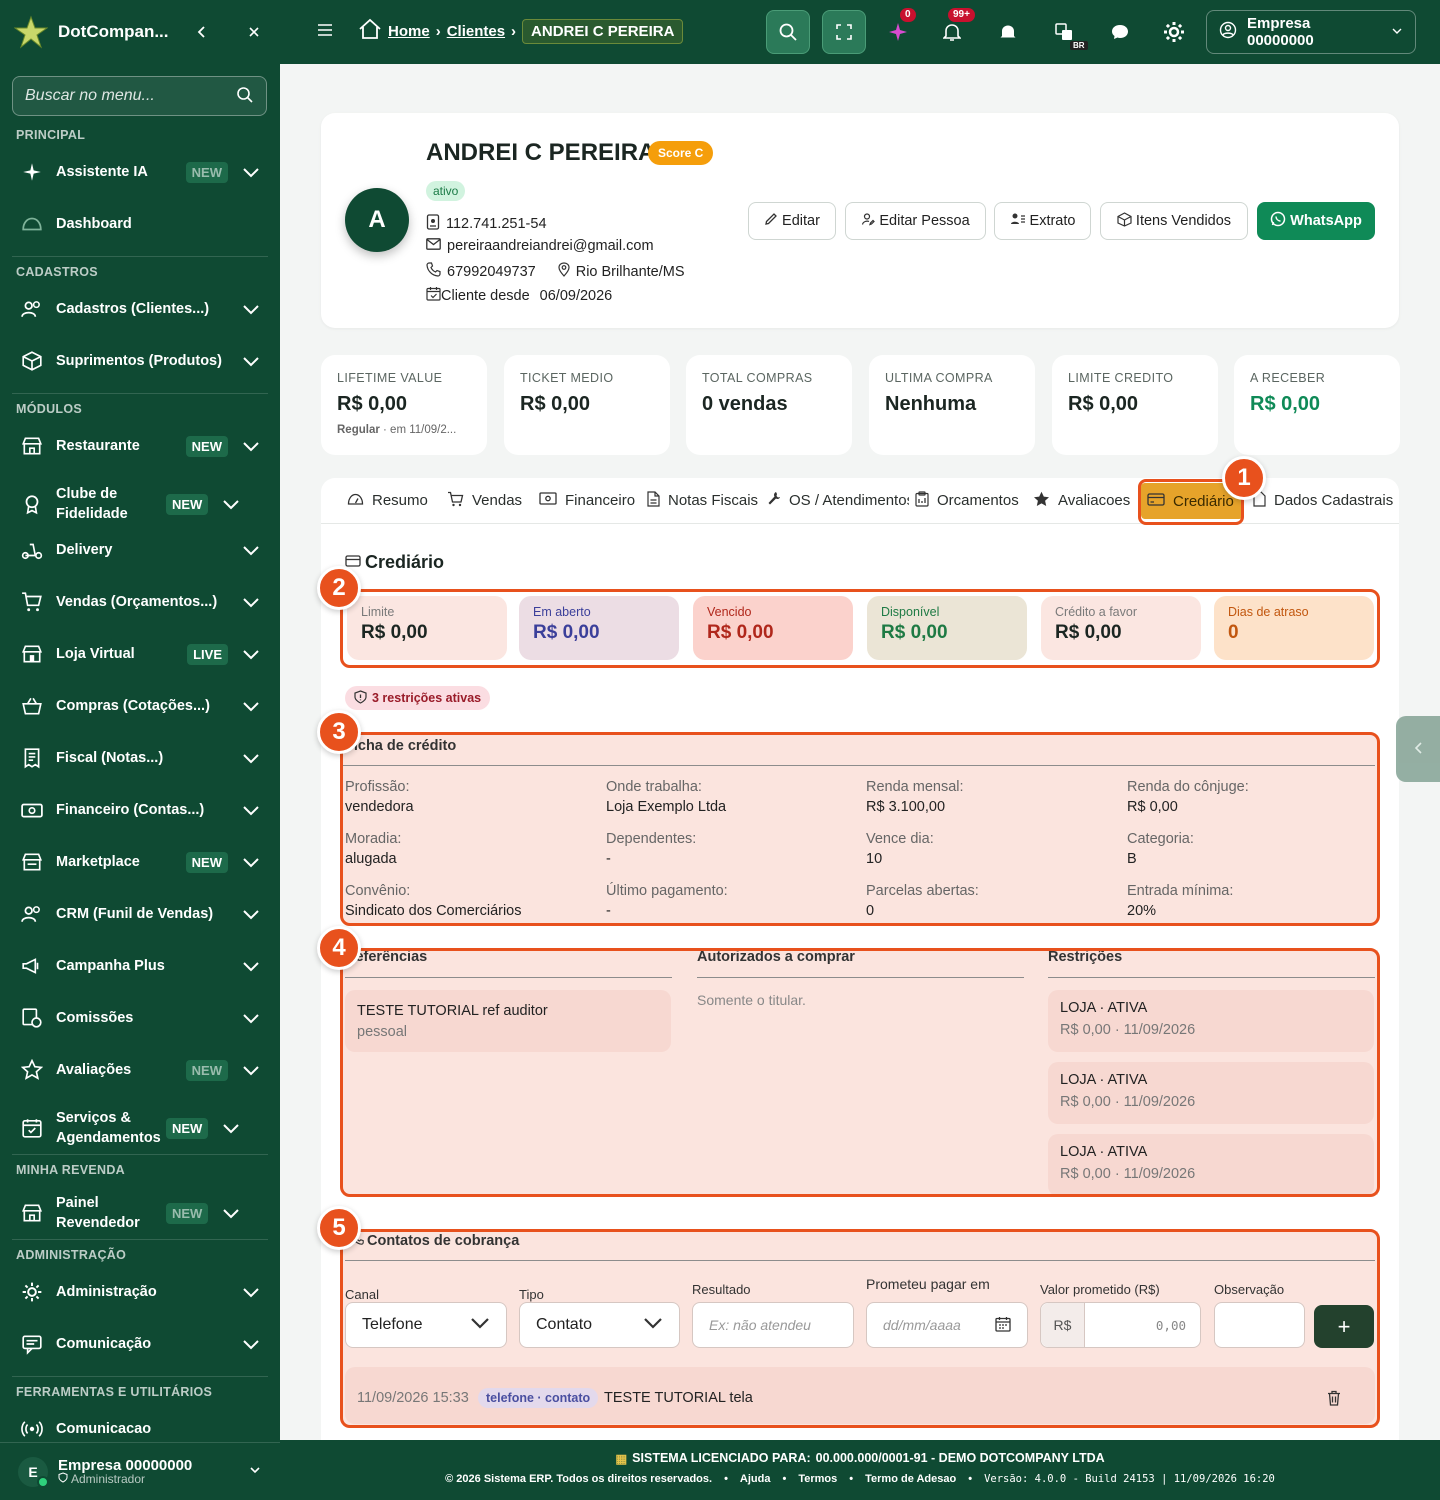 The width and height of the screenshot is (1440, 1500). Describe the element at coordinates (418, 698) in the screenshot. I see `restrictions-badge: 3 restrições ativas` at that location.